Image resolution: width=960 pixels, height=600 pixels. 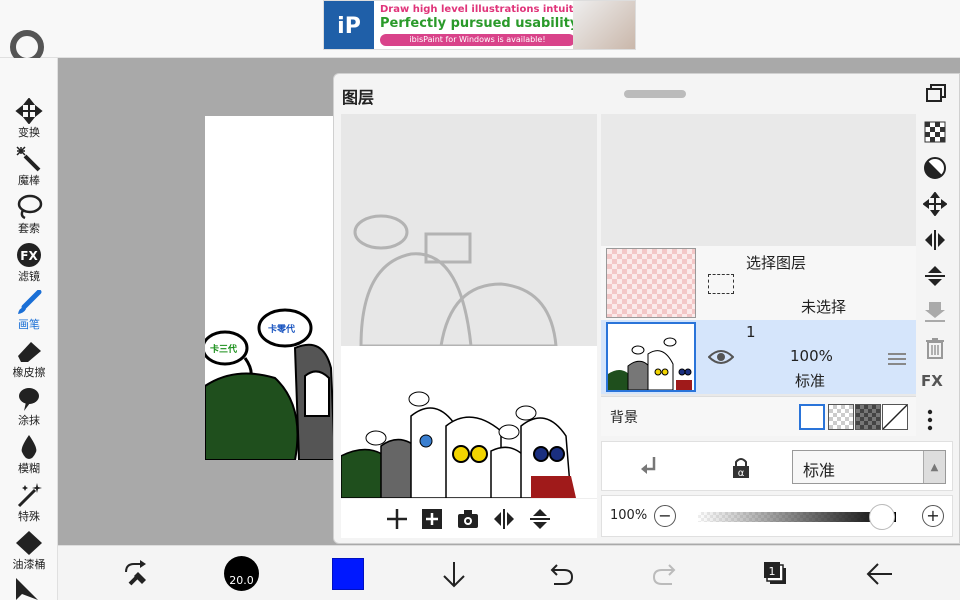 What do you see at coordinates (629, 515) in the screenshot?
I see `opacity-label: 100%` at bounding box center [629, 515].